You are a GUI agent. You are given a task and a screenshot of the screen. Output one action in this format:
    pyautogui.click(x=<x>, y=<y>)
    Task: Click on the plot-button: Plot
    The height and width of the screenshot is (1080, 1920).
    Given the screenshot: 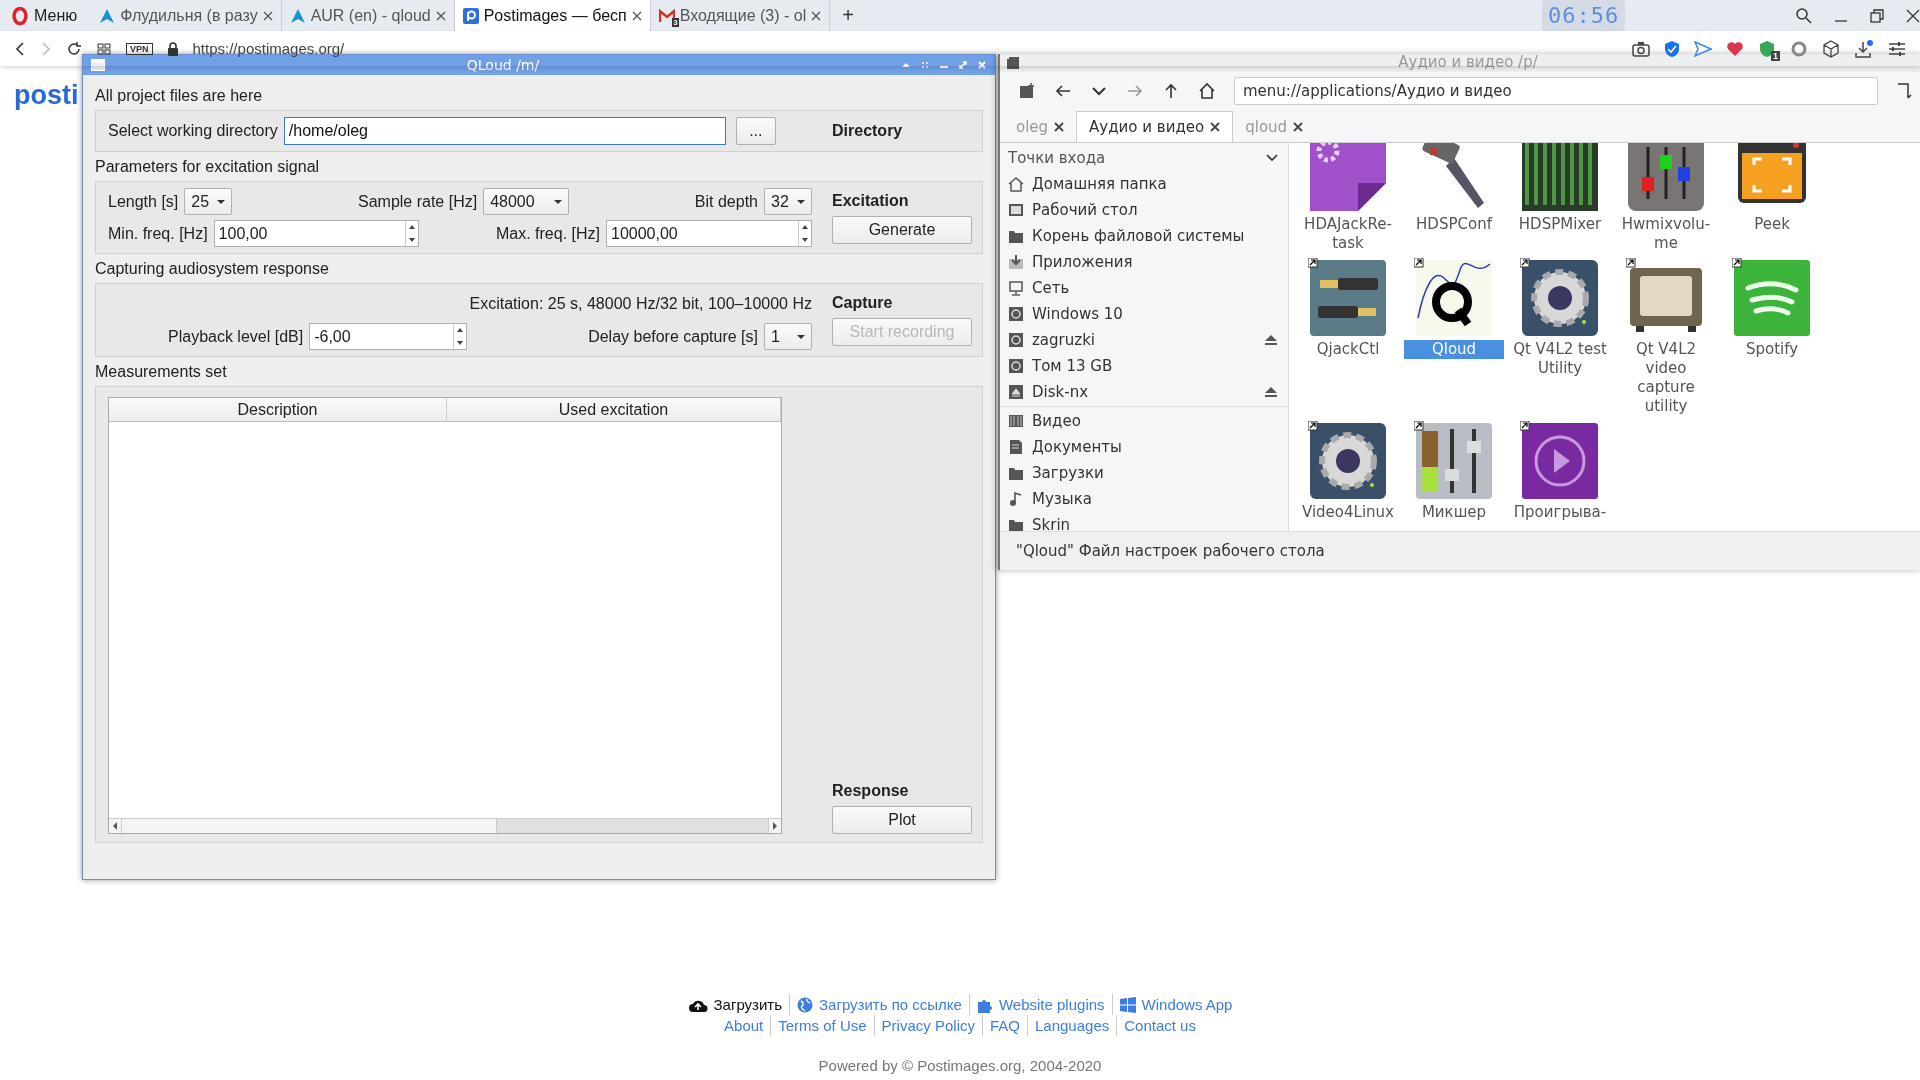 What is the action you would take?
    pyautogui.click(x=902, y=820)
    